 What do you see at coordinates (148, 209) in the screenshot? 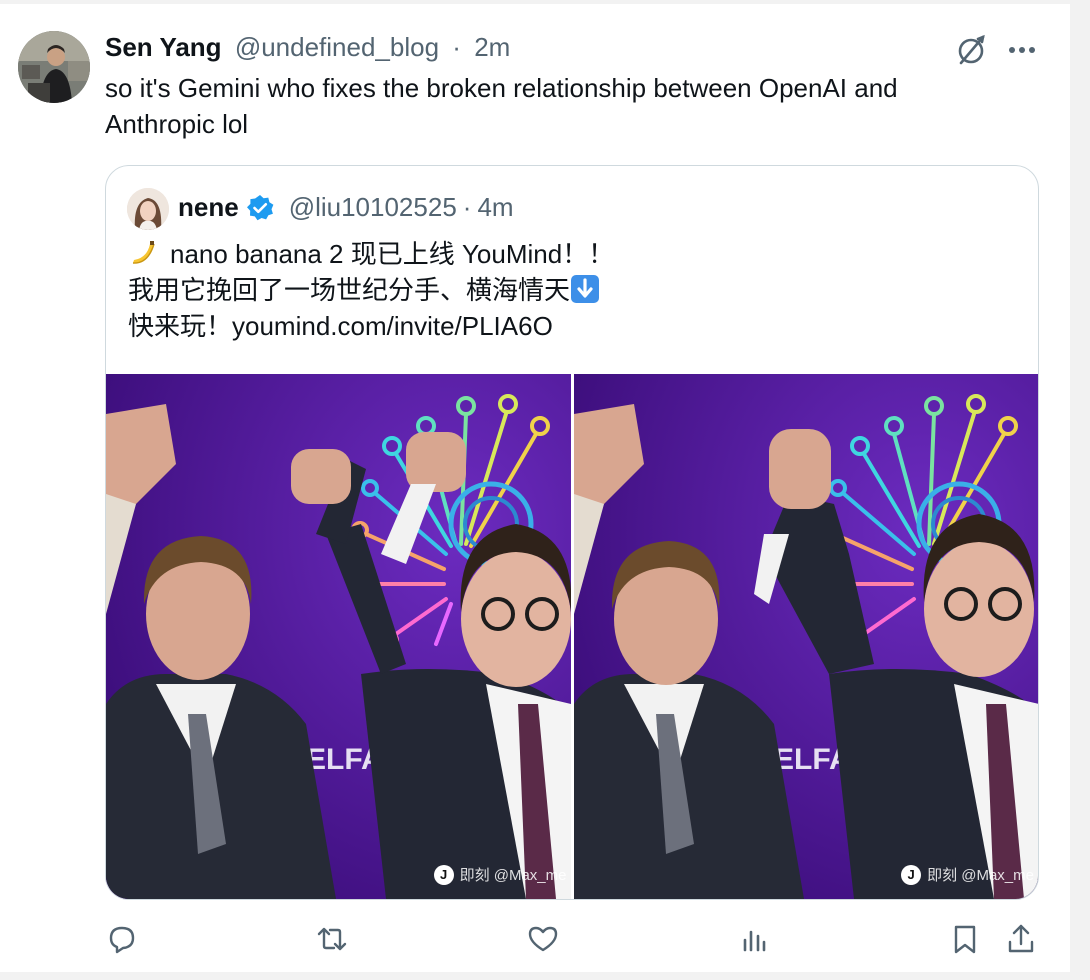
I see `quoted-author-avatar` at bounding box center [148, 209].